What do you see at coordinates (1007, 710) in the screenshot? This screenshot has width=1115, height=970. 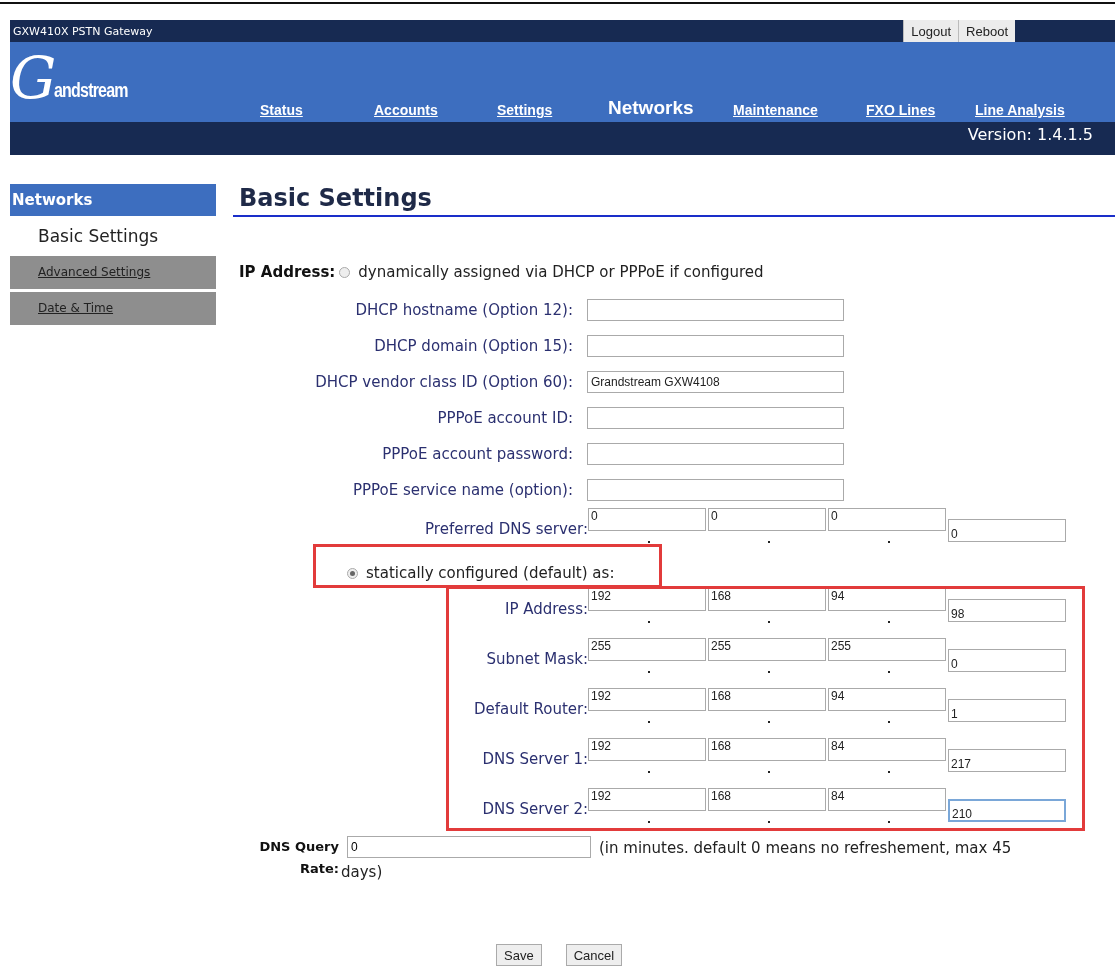 I see `octet-field: 1` at bounding box center [1007, 710].